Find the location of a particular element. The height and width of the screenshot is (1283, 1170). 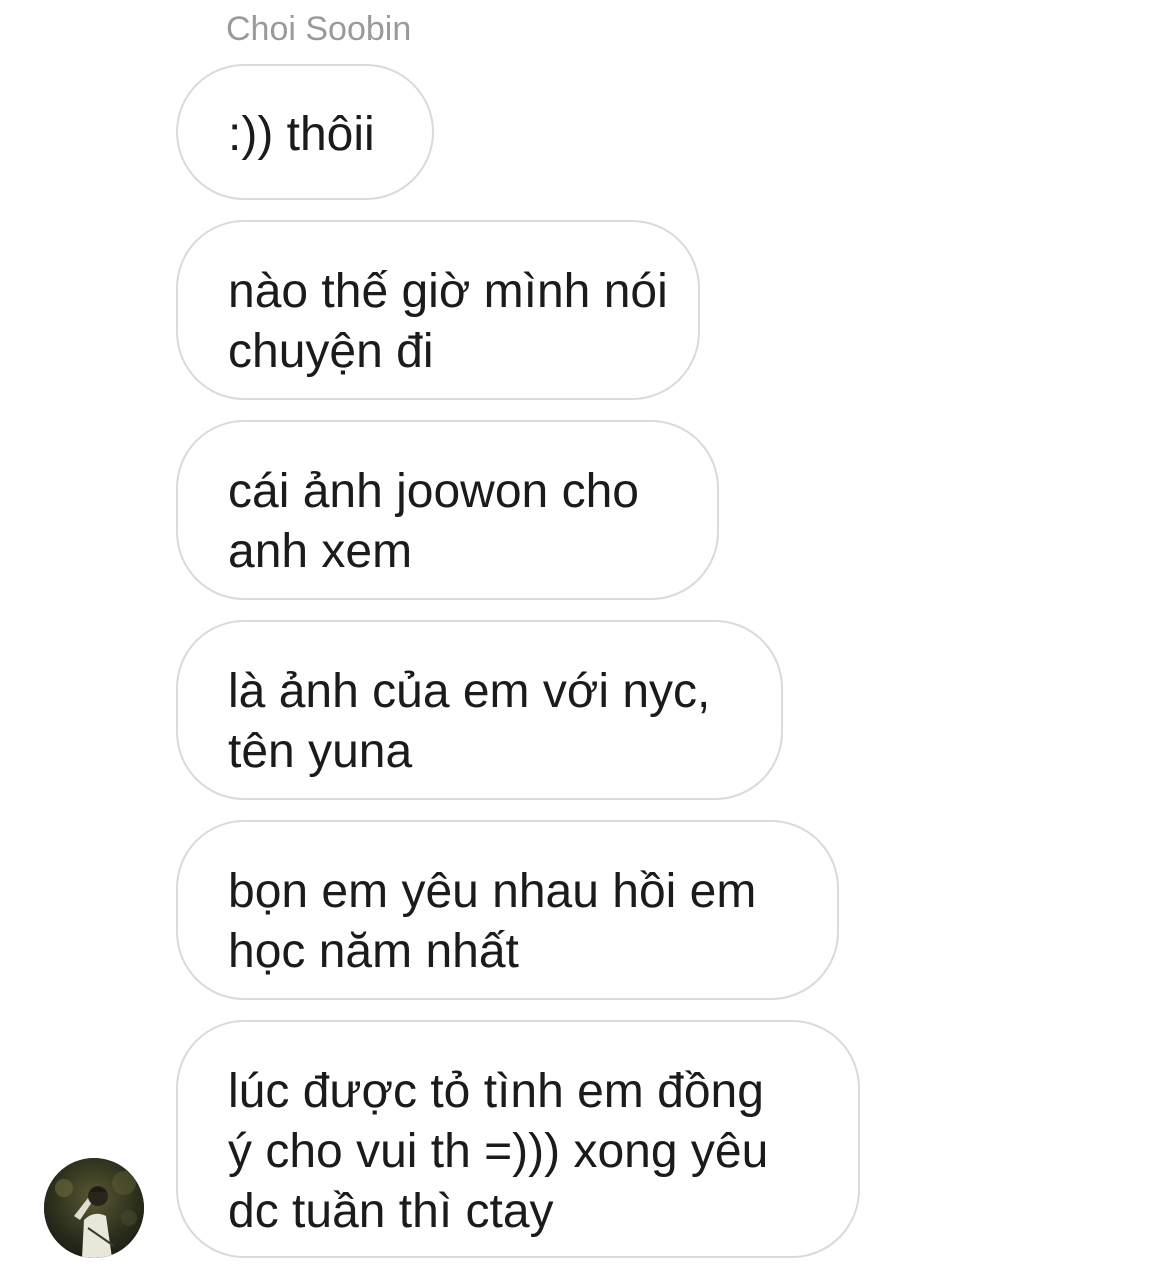

profile-photo-icon is located at coordinates (94, 1208).